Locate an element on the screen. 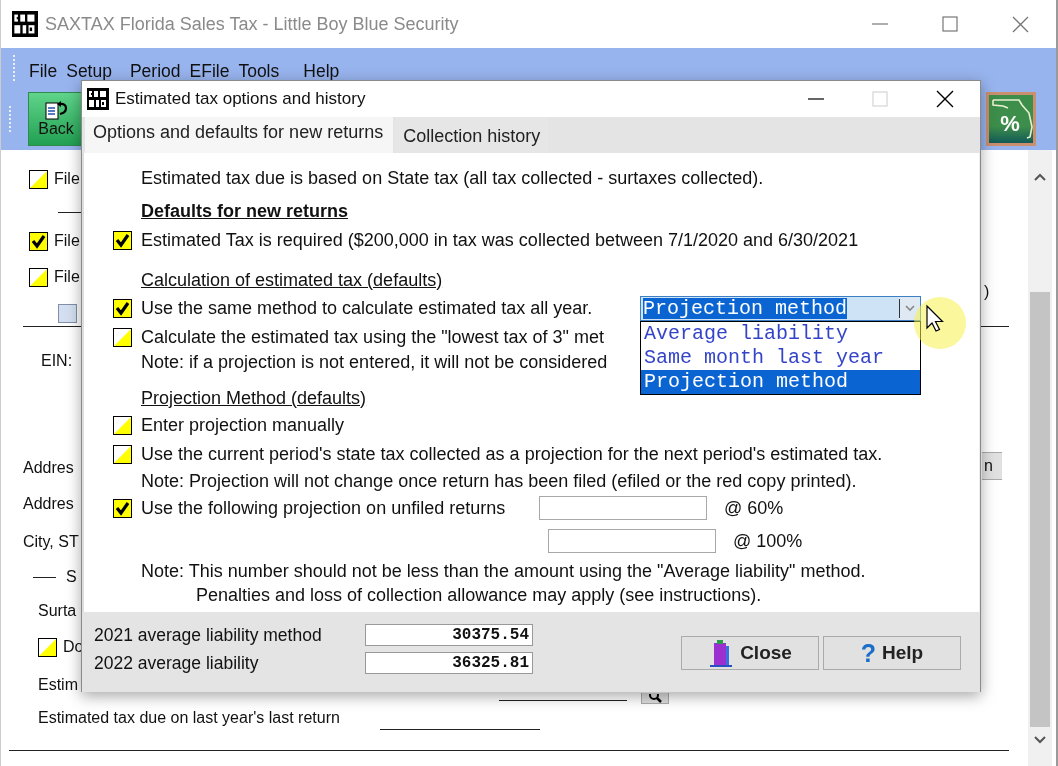 The height and width of the screenshot is (766, 1058). checkbox-label: Calculate the estimated tax using the "lowest tax of 3" met is located at coordinates (373, 337).